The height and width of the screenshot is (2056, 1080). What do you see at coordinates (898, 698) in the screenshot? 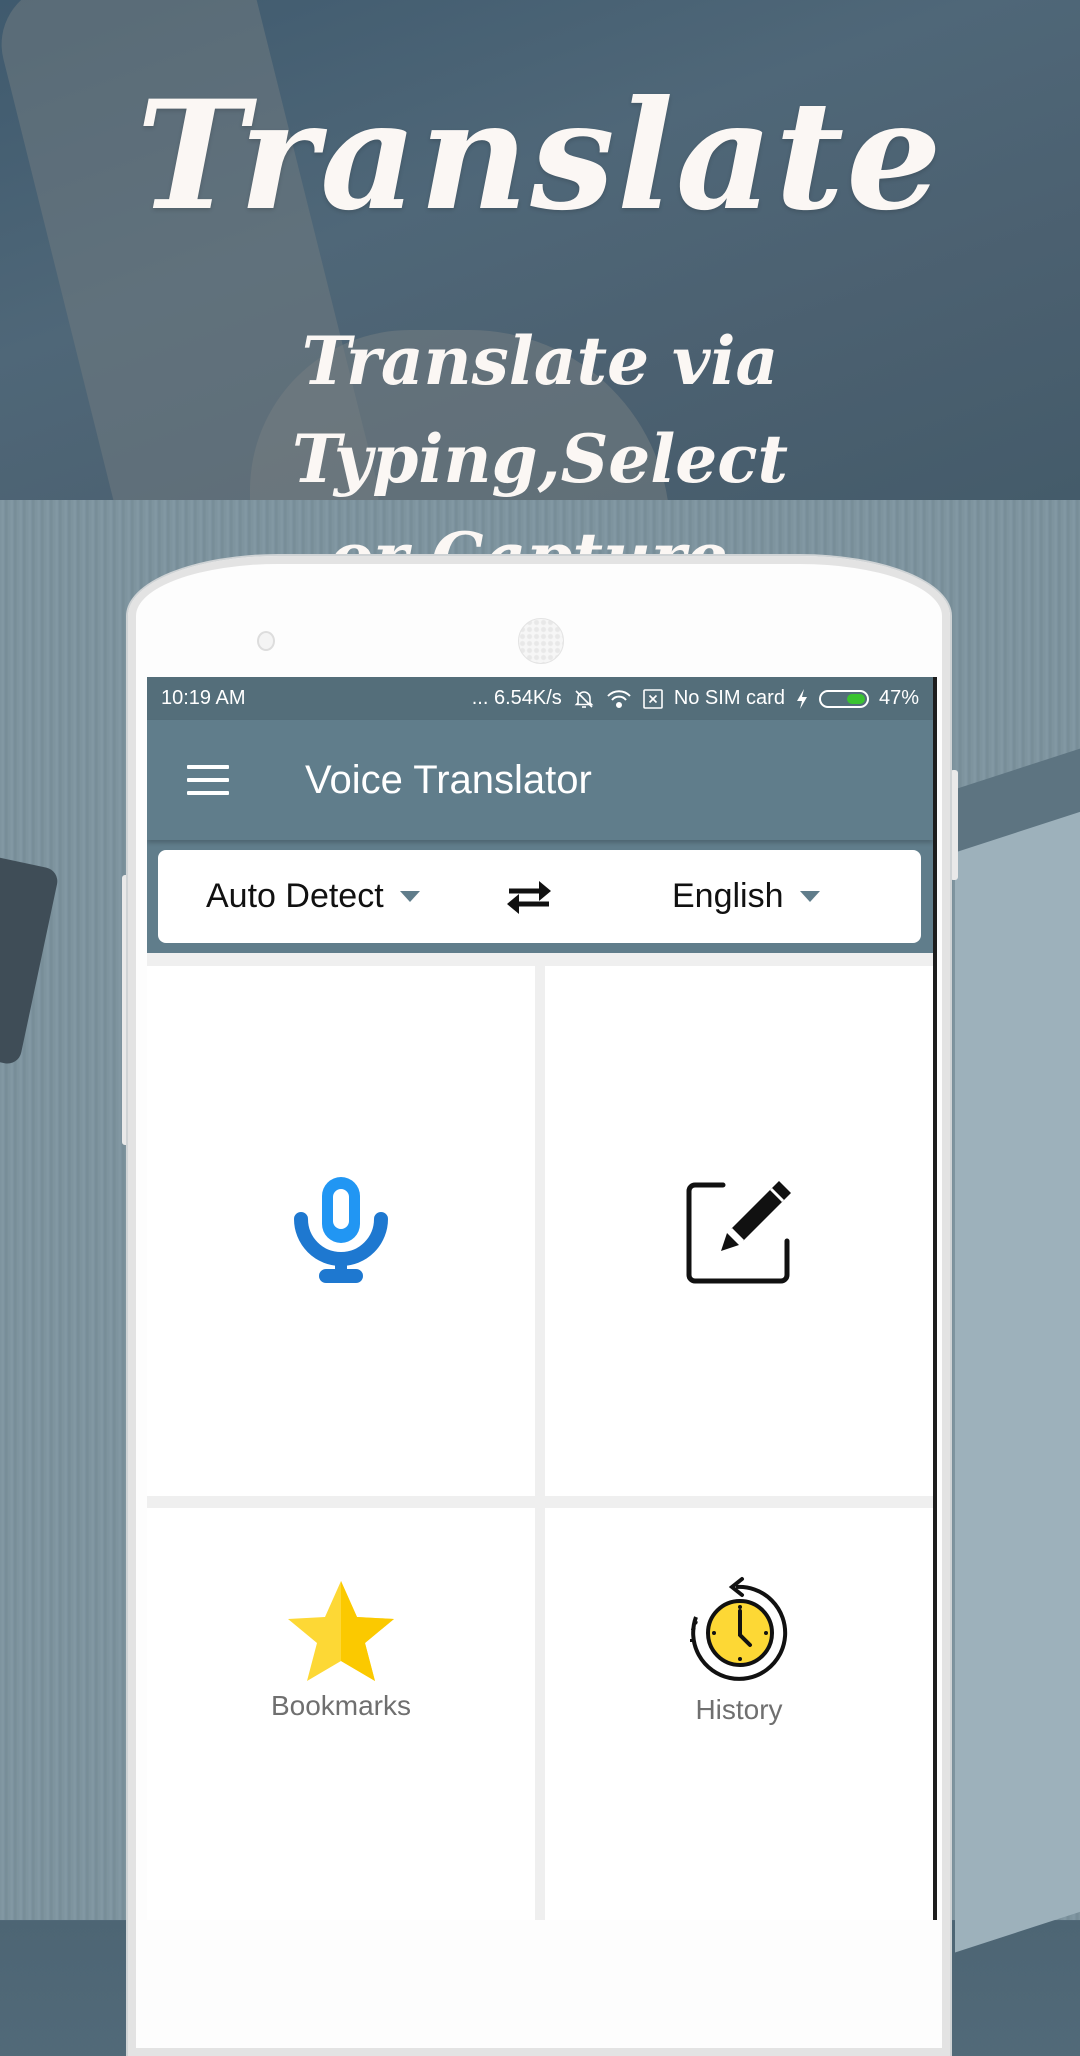
I see `status-battery-percent: 47%` at bounding box center [898, 698].